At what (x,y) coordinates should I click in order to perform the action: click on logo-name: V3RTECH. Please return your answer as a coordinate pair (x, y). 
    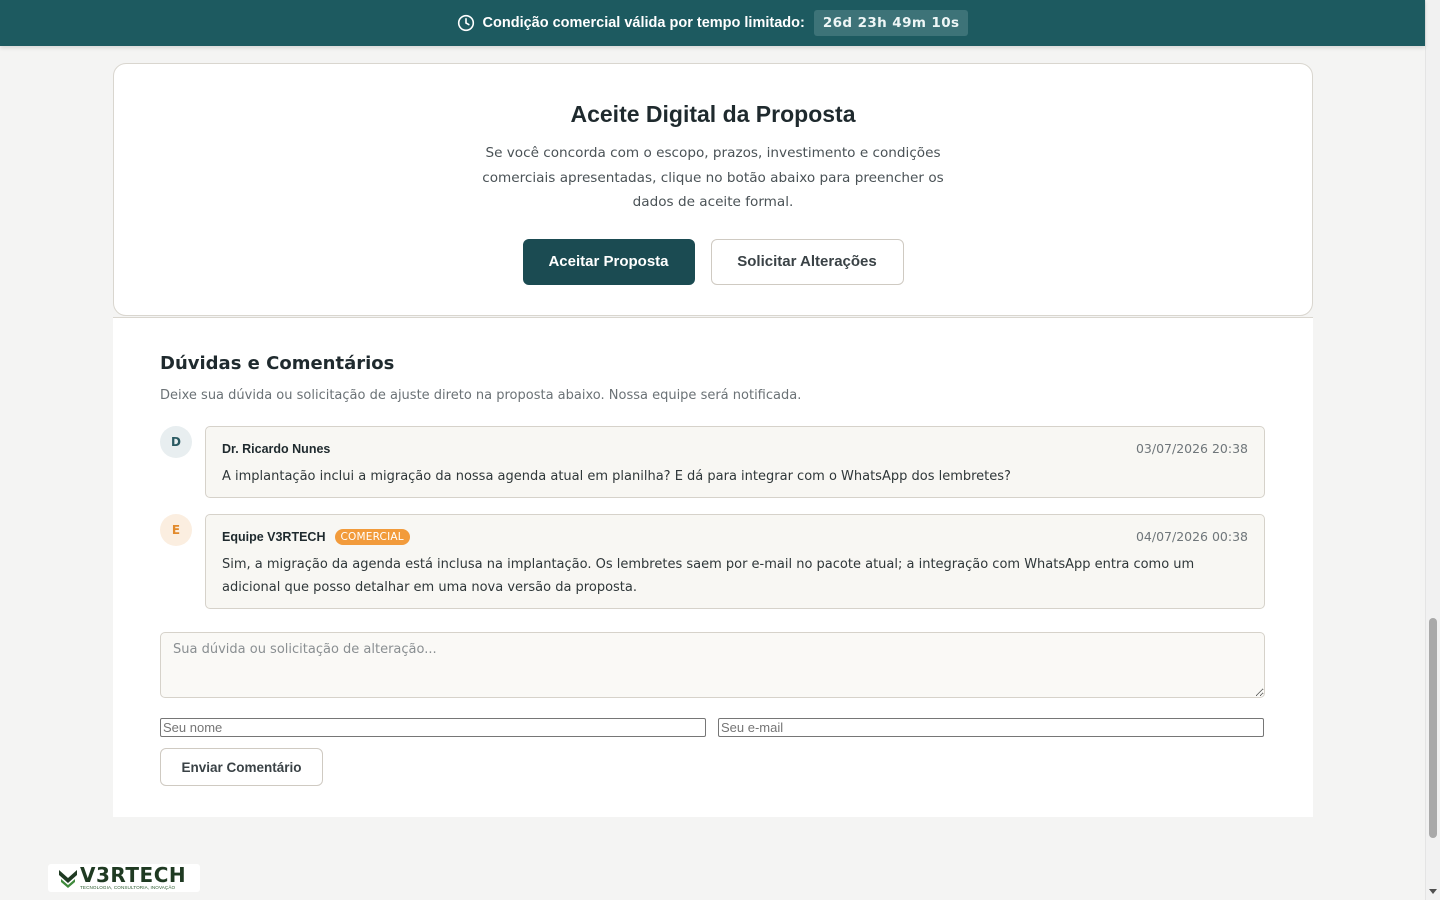
    Looking at the image, I should click on (133, 875).